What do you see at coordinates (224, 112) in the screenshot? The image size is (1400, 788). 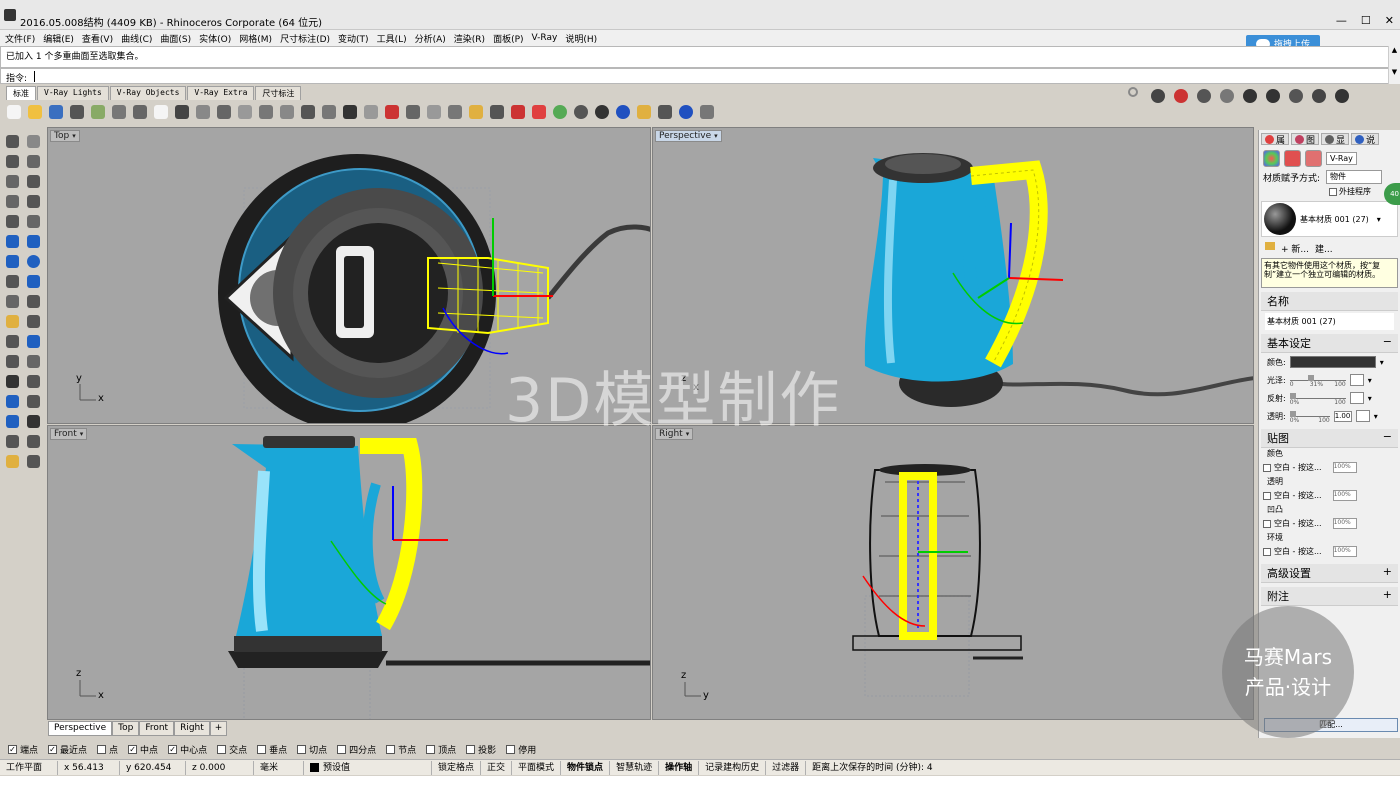 I see `rotate-view-icon` at bounding box center [224, 112].